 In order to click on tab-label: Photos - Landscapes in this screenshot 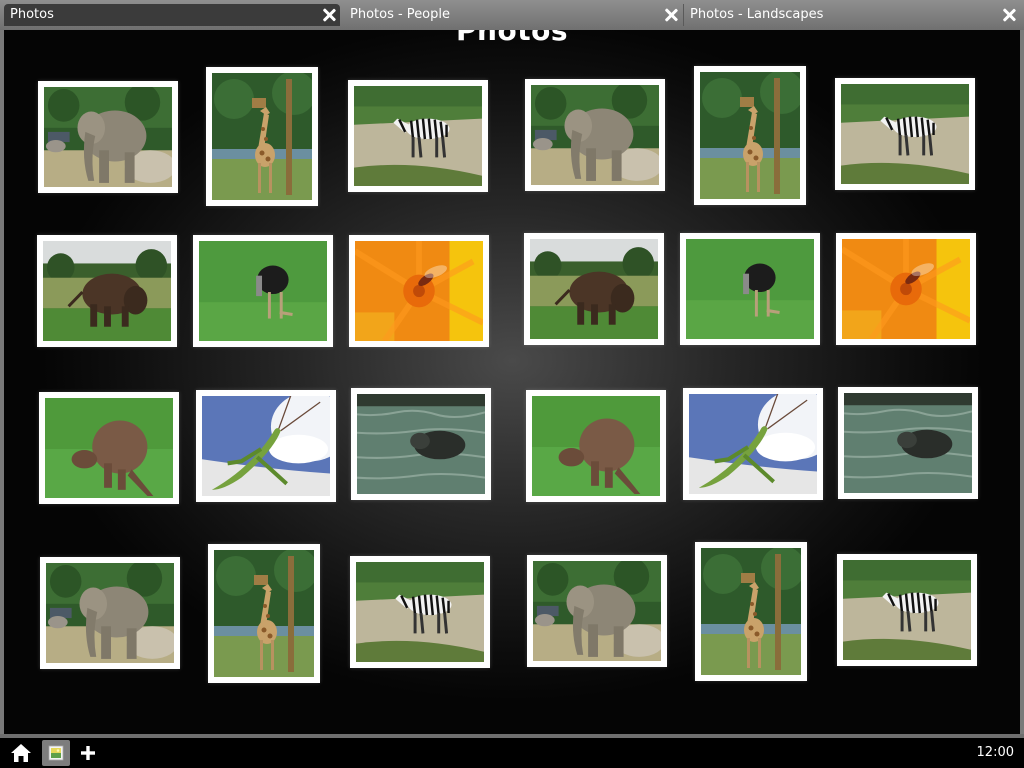, I will do `click(757, 14)`.